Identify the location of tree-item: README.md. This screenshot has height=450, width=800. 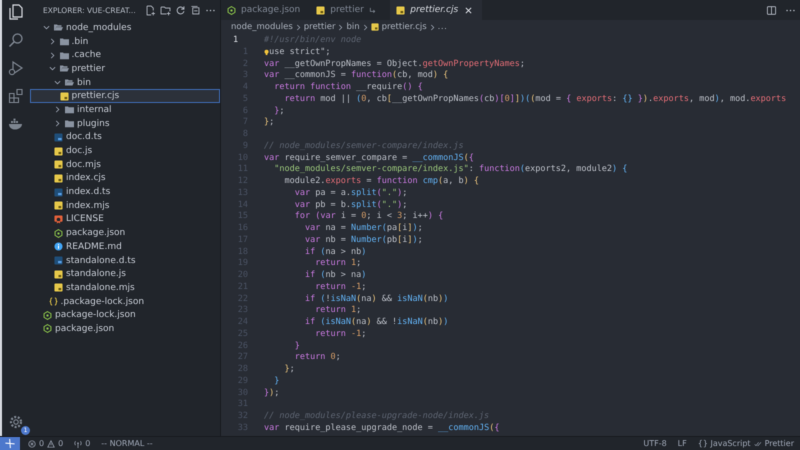
(125, 247).